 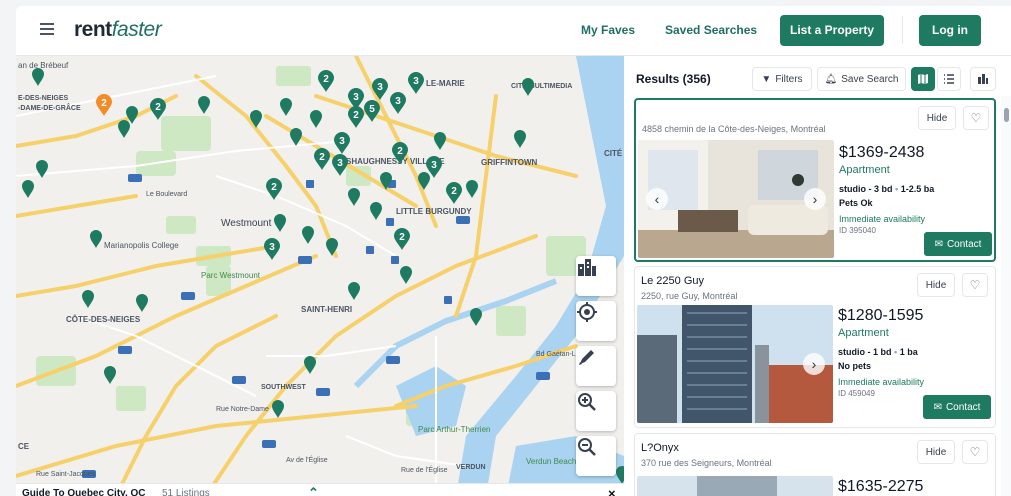 What do you see at coordinates (864, 170) in the screenshot?
I see `listing-type: Apartment` at bounding box center [864, 170].